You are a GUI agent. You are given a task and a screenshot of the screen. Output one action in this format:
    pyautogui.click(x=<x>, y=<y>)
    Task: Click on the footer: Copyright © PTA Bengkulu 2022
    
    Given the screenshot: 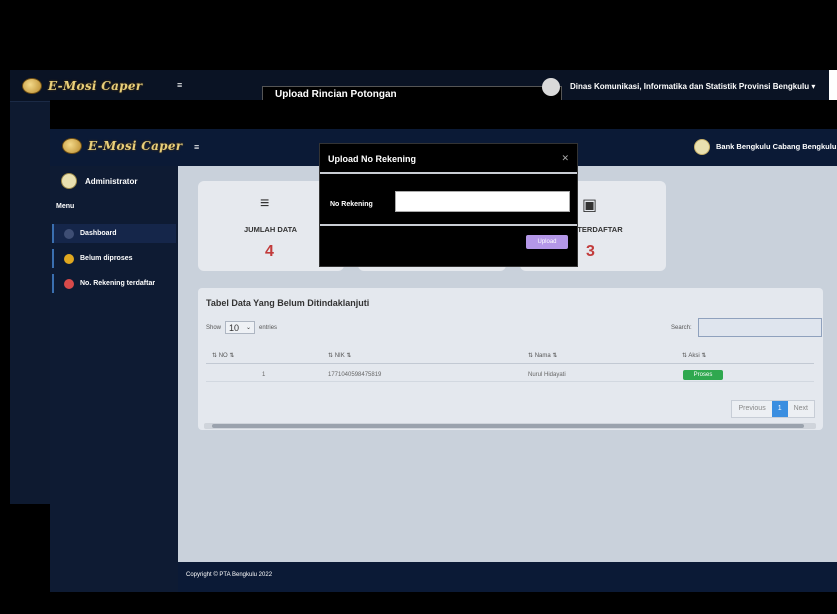 What is the action you would take?
    pyautogui.click(x=507, y=577)
    